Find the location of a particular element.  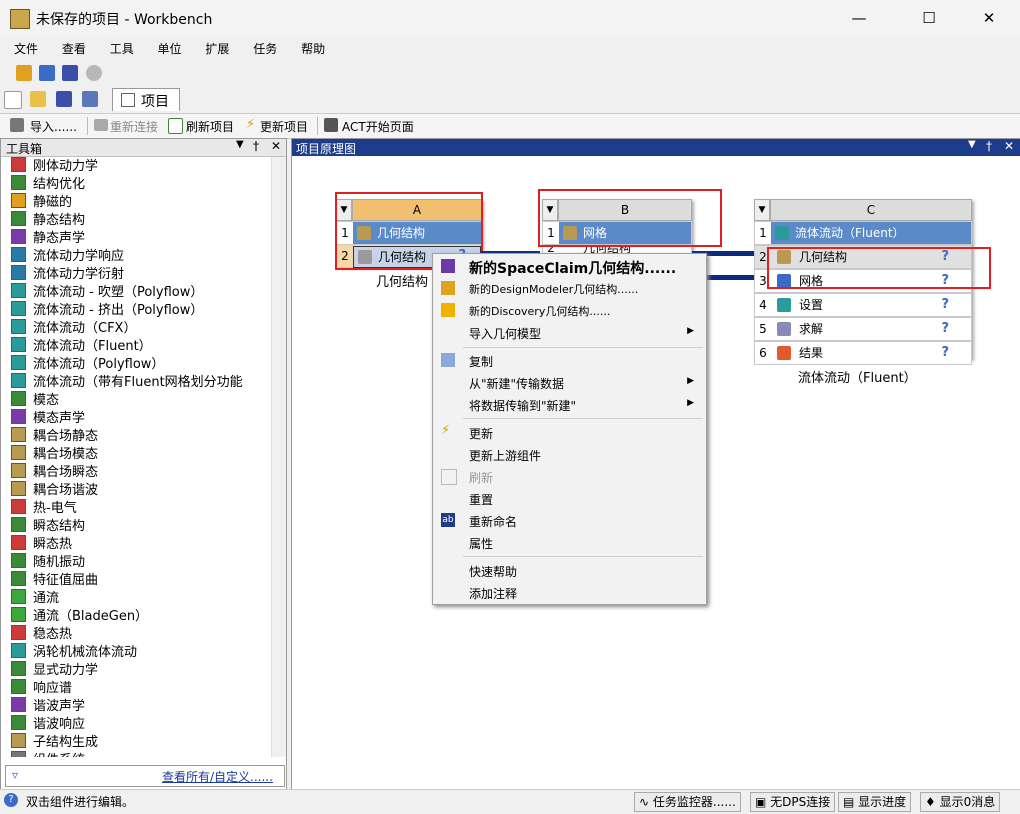

open-folder-icon is located at coordinates (38, 99).